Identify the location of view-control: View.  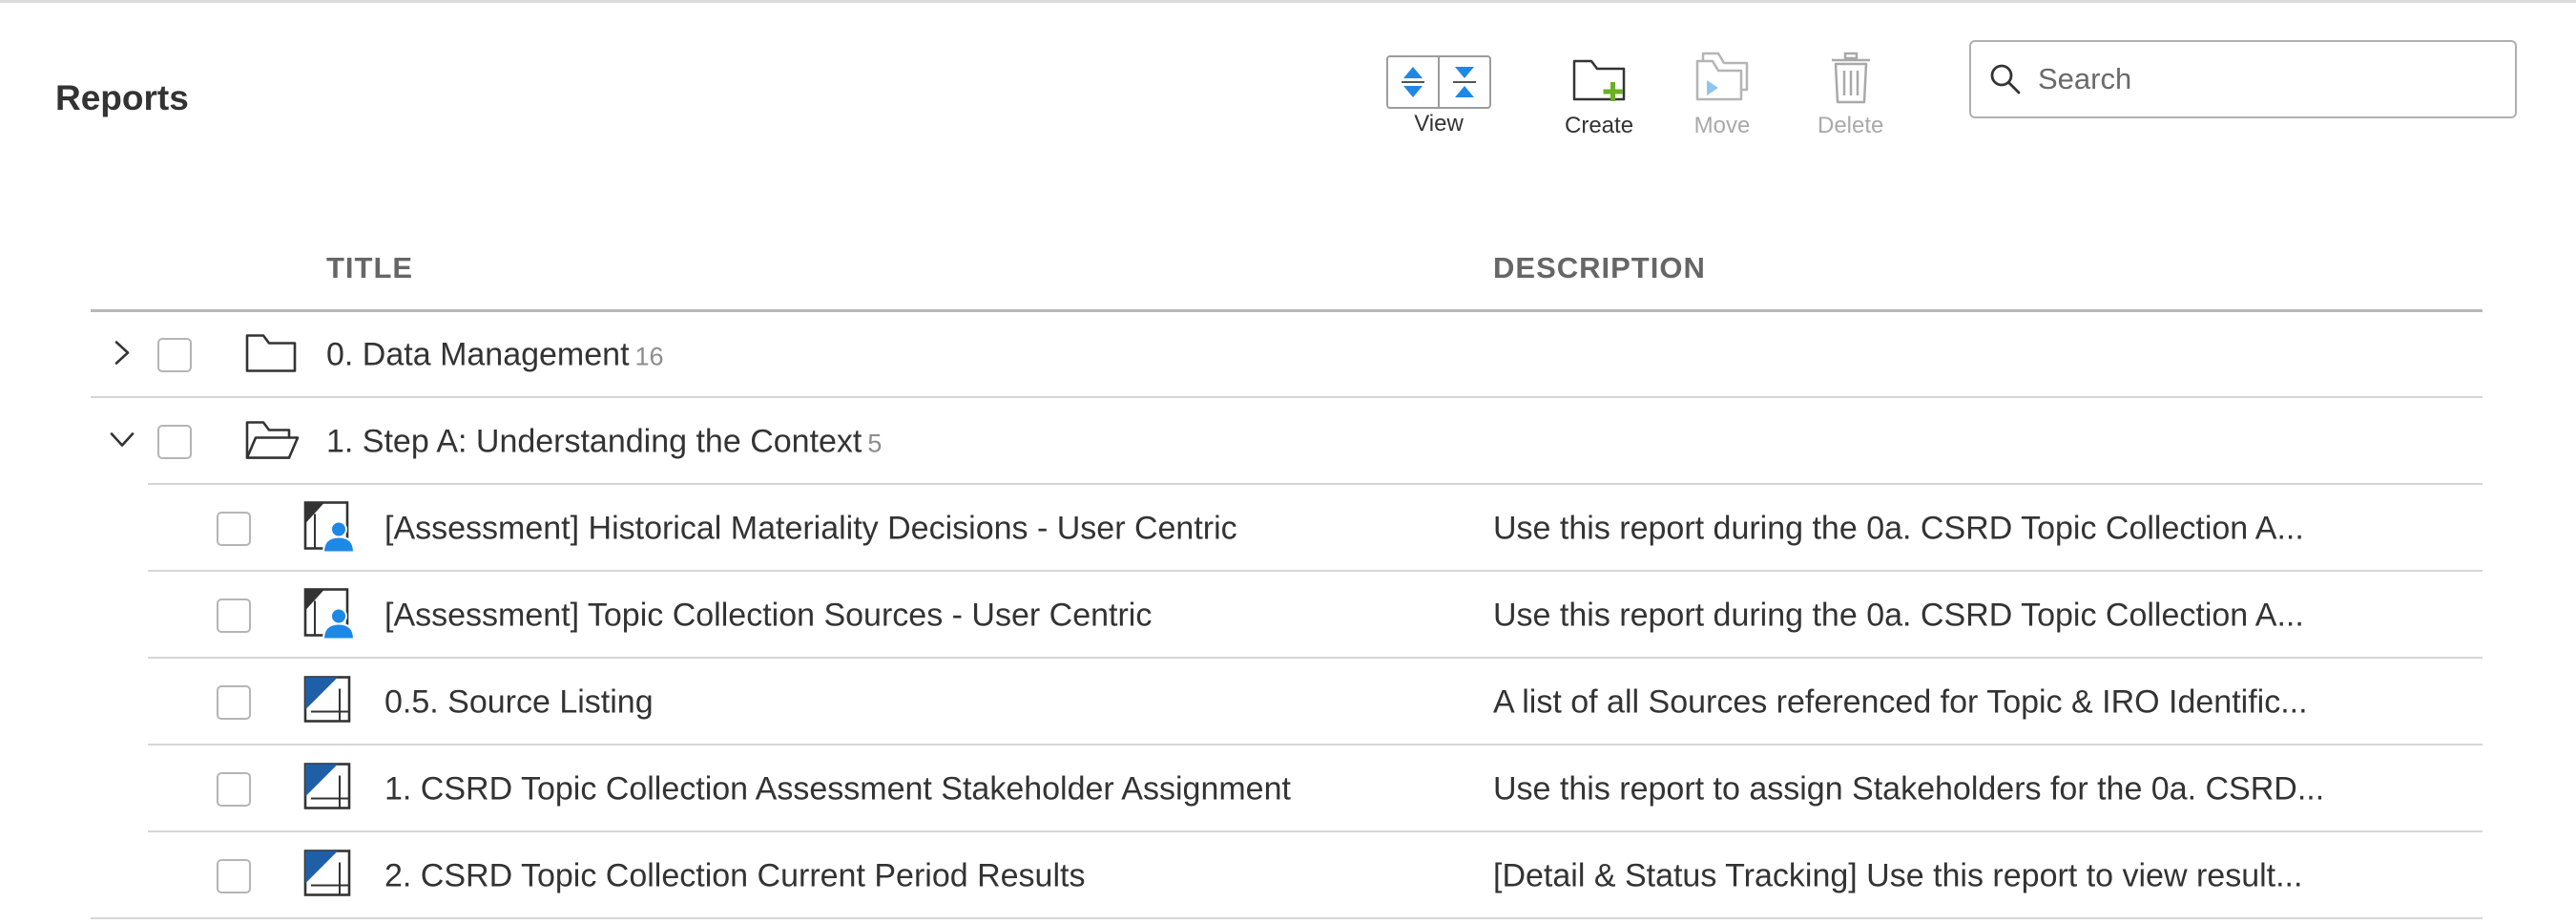
(1438, 96).